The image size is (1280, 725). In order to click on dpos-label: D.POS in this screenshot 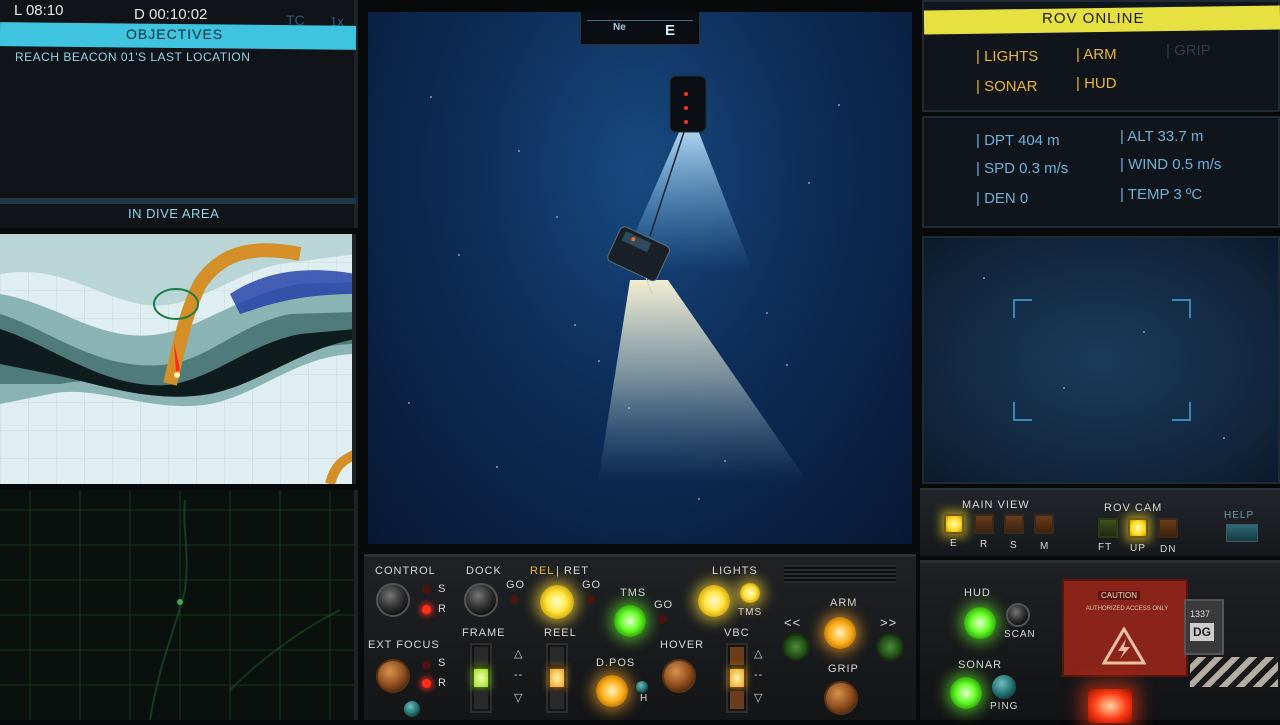, I will do `click(616, 663)`.